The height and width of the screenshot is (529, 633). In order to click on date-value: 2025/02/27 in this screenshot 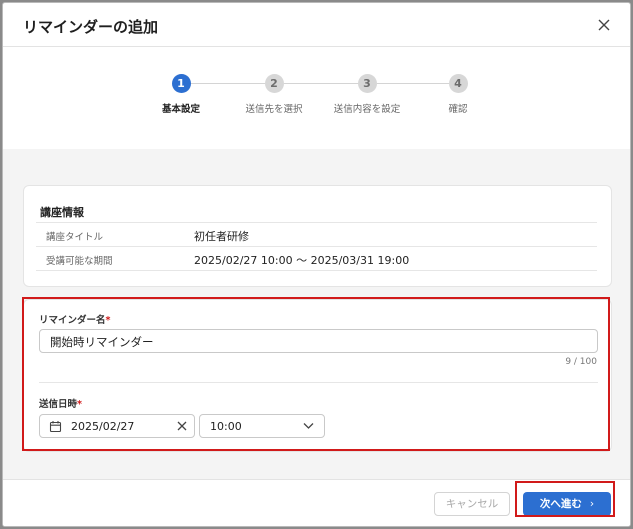, I will do `click(103, 426)`.